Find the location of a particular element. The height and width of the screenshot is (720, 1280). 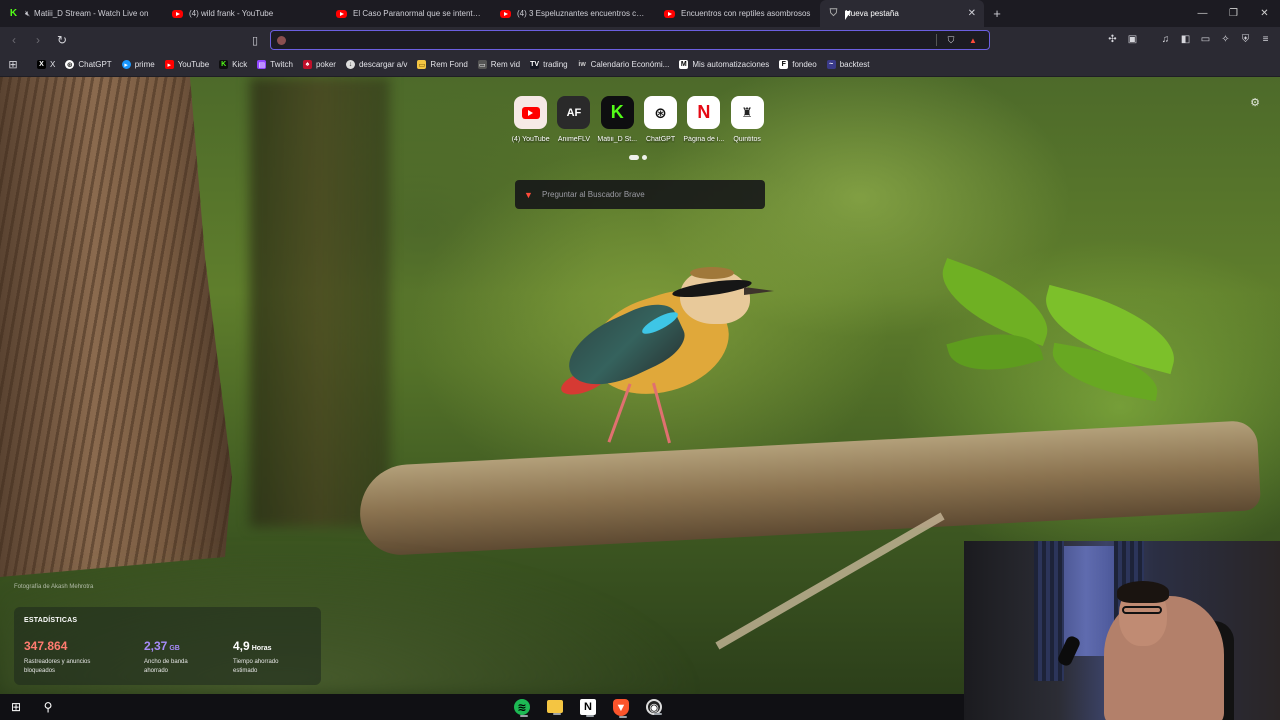

tab-title: Nueva pestaña is located at coordinates (872, 13).